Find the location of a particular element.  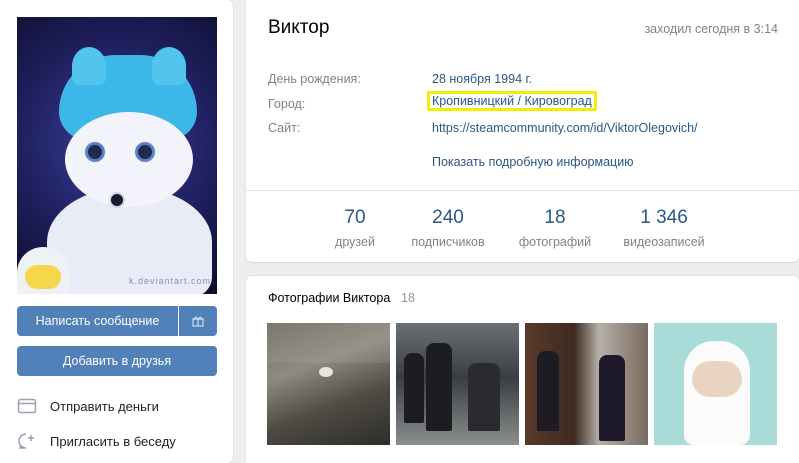

counter-friends-label: друзей is located at coordinates (355, 242).